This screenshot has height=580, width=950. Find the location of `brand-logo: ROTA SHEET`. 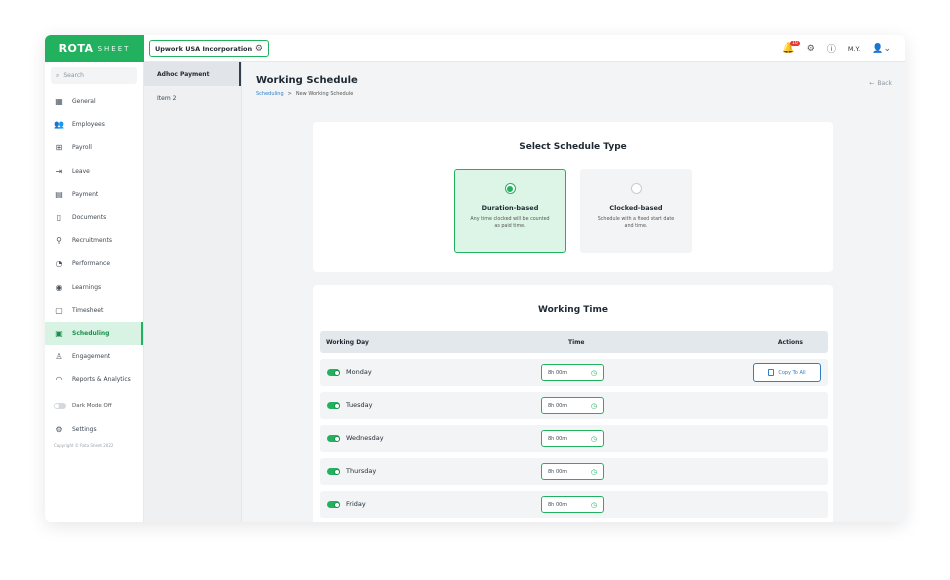

brand-logo: ROTA SHEET is located at coordinates (94, 48).